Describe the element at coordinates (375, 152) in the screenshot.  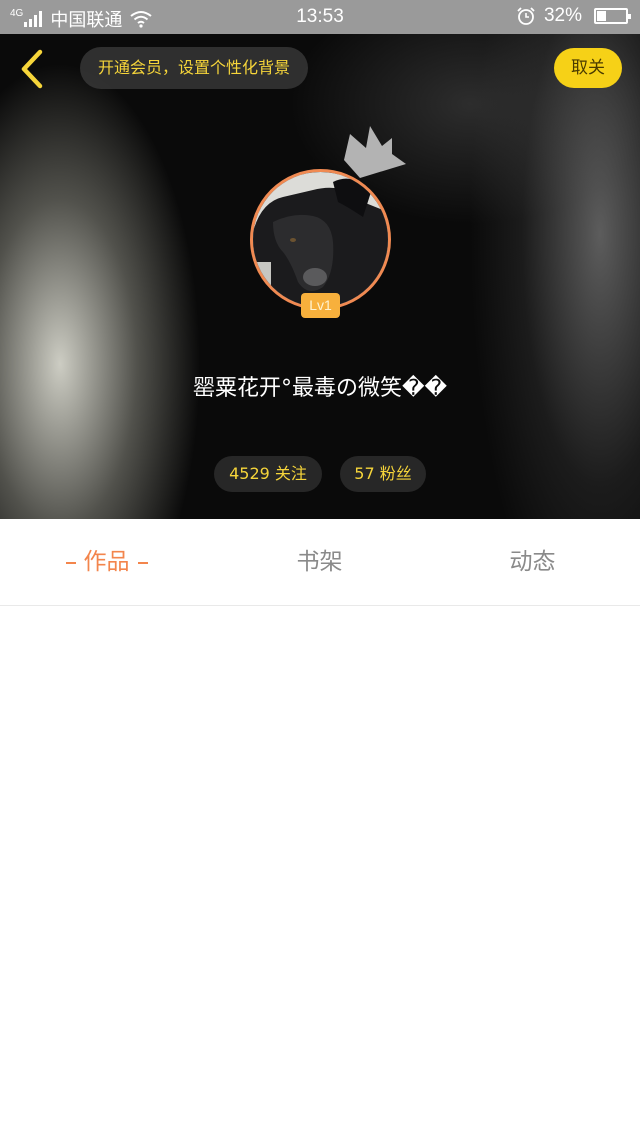
I see `crown-icon` at that location.